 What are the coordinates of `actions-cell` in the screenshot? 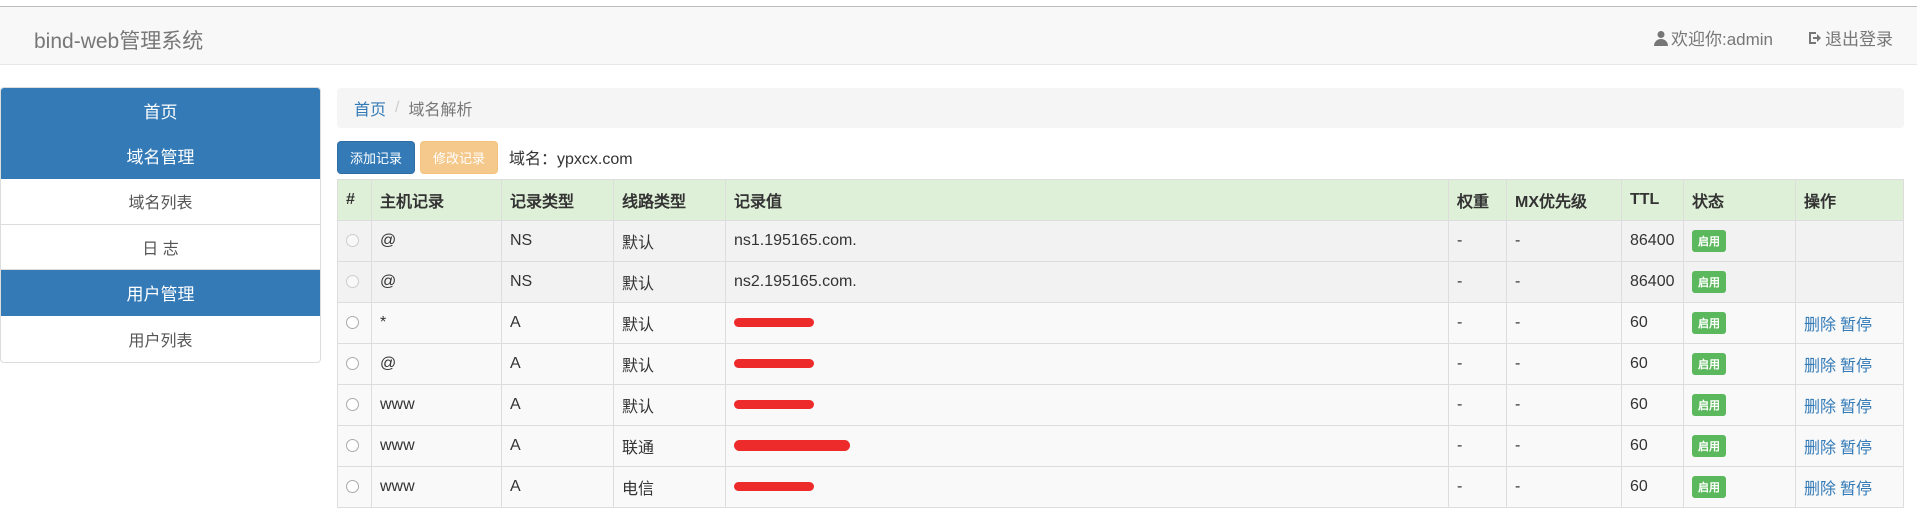 It's located at (1849, 241).